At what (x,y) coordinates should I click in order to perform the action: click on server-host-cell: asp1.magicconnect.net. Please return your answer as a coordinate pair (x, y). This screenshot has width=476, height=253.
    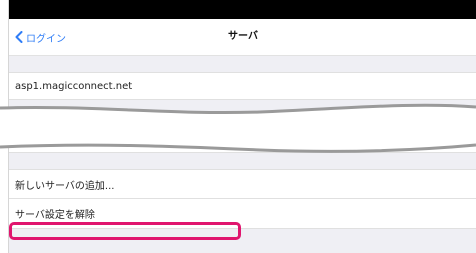
    Looking at the image, I should click on (242, 86).